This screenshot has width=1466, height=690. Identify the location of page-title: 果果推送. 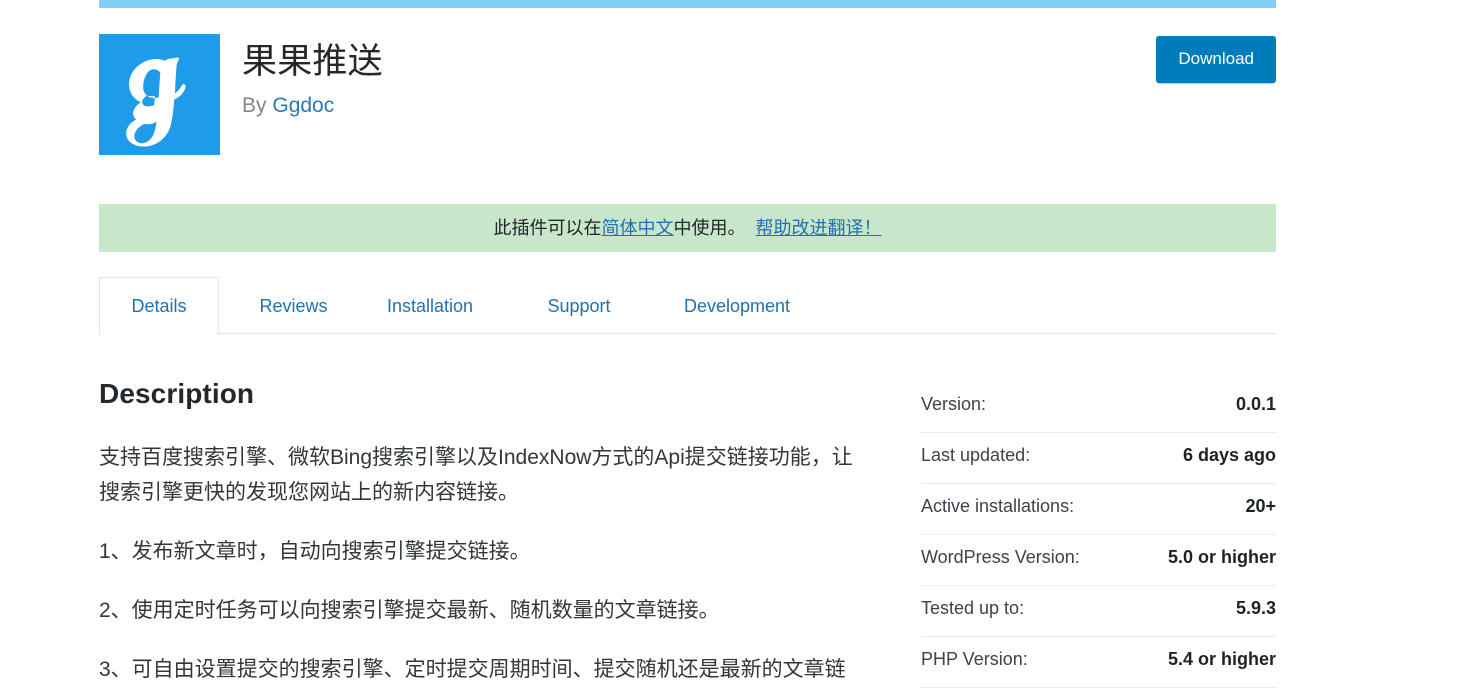
(312, 61).